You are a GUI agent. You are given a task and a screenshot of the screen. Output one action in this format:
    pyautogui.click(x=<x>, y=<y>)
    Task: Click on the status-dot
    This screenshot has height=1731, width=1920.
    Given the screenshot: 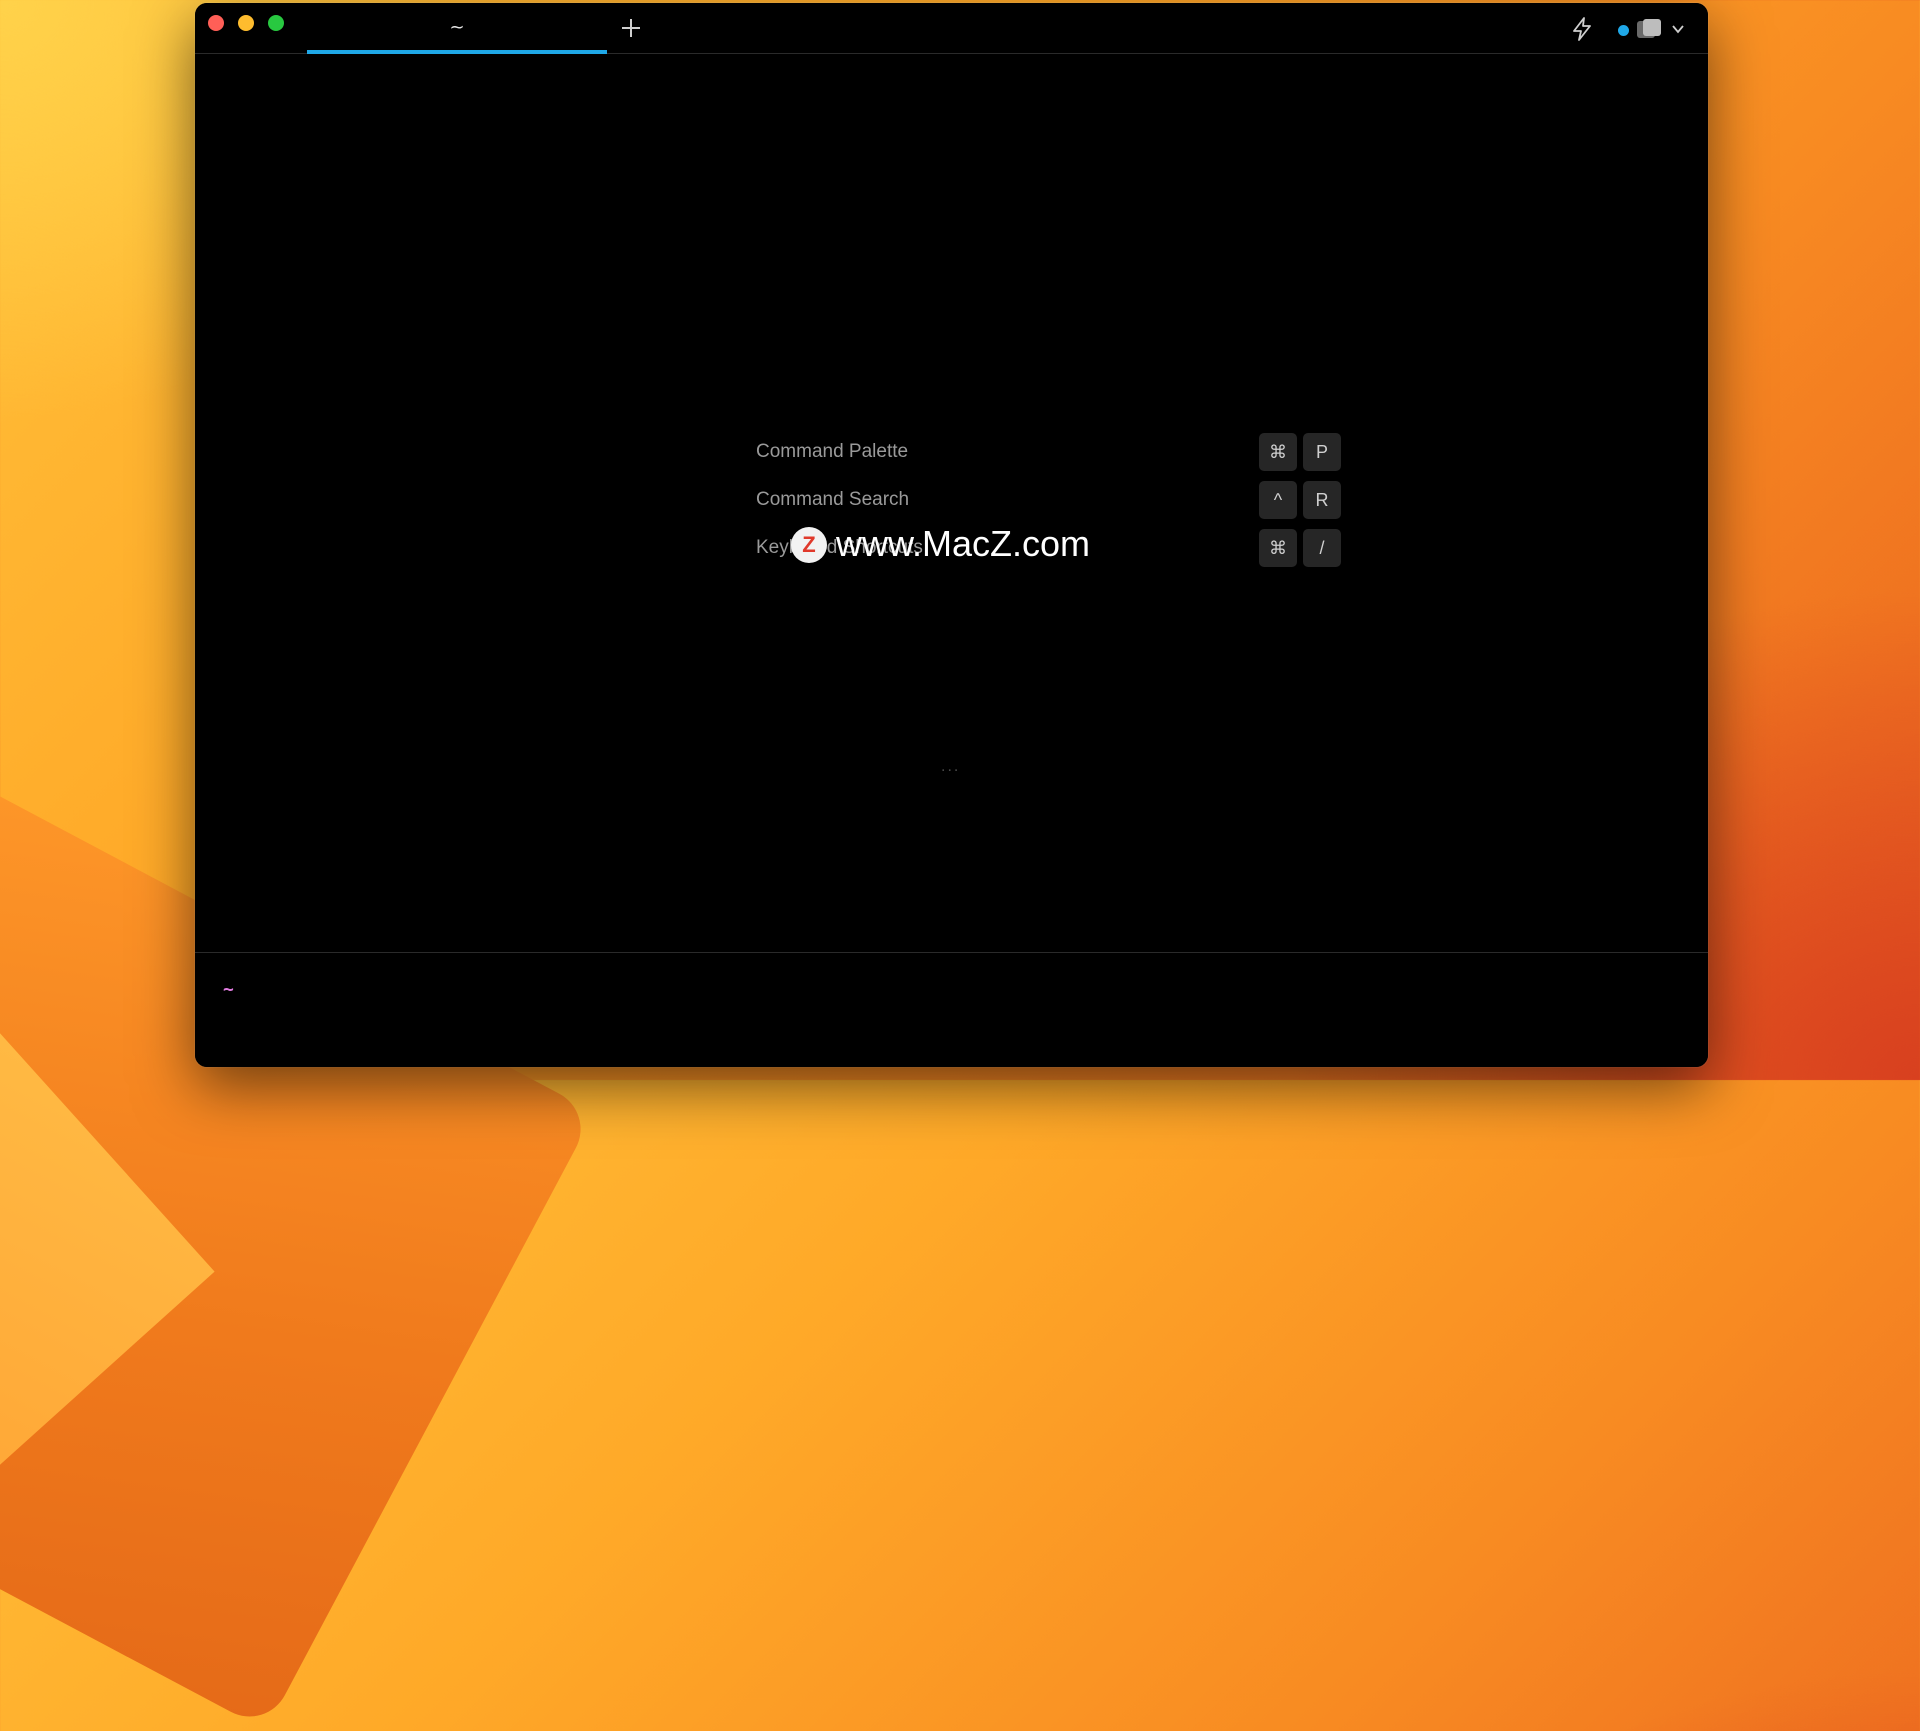 What is the action you would take?
    pyautogui.click(x=1623, y=30)
    